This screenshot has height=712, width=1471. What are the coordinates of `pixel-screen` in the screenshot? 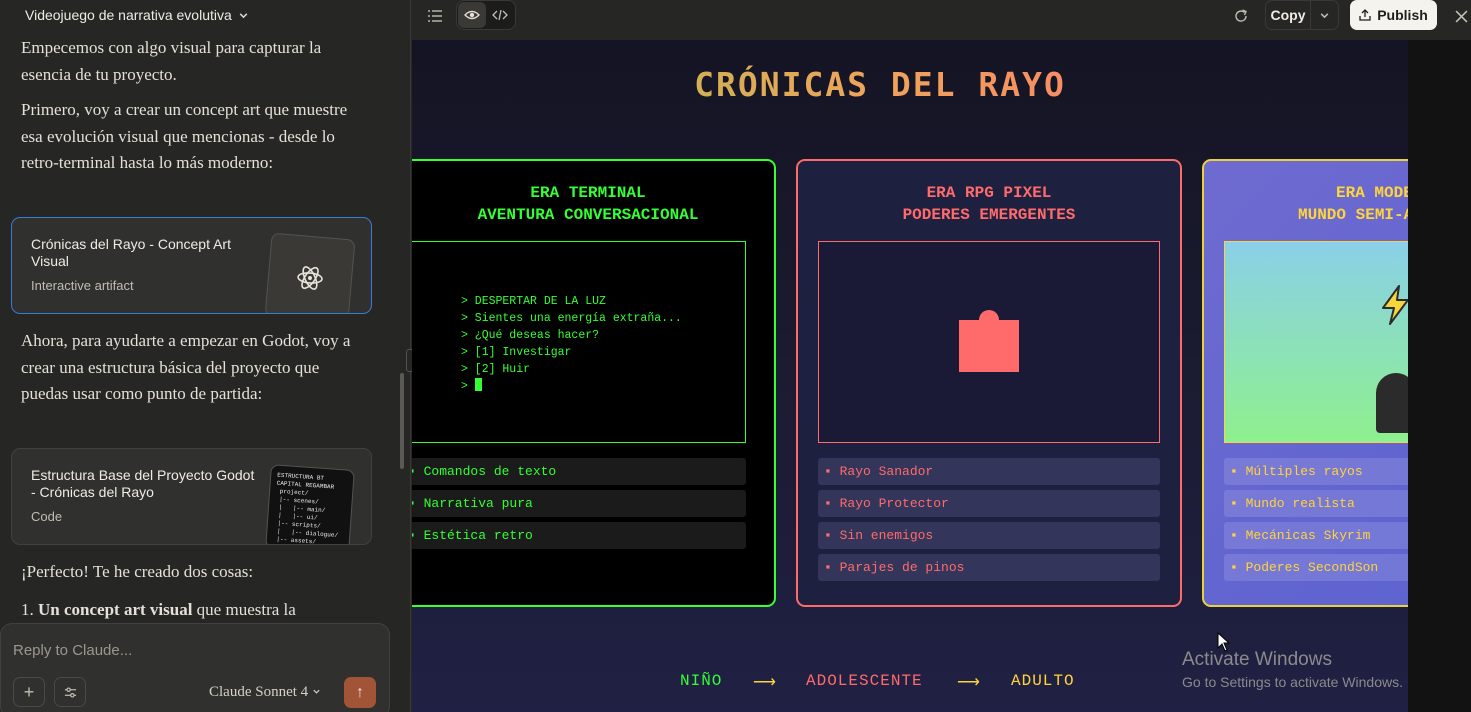 It's located at (989, 342).